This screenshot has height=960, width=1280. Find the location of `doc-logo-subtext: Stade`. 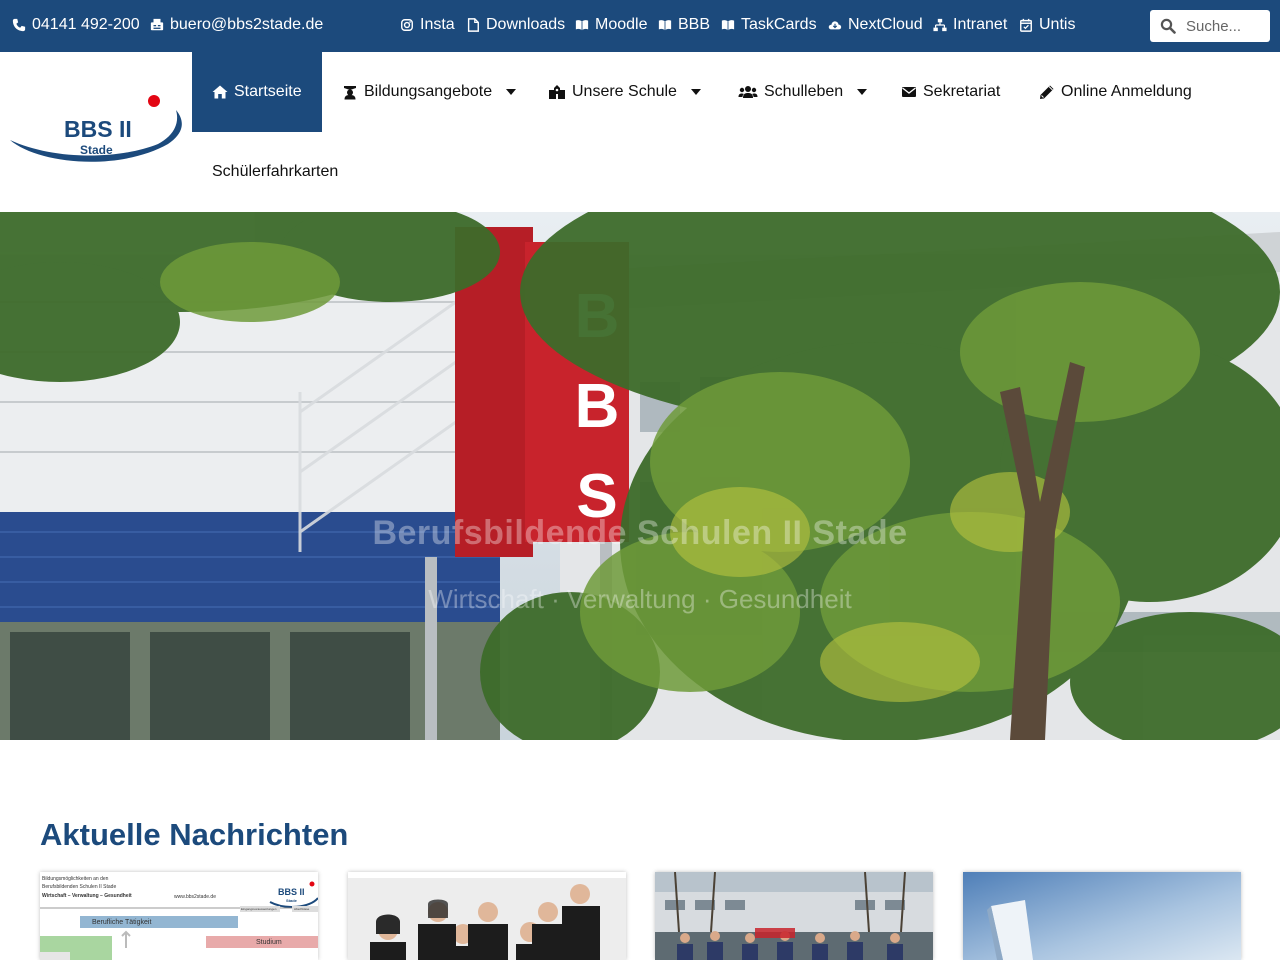

doc-logo-subtext: Stade is located at coordinates (291, 900).